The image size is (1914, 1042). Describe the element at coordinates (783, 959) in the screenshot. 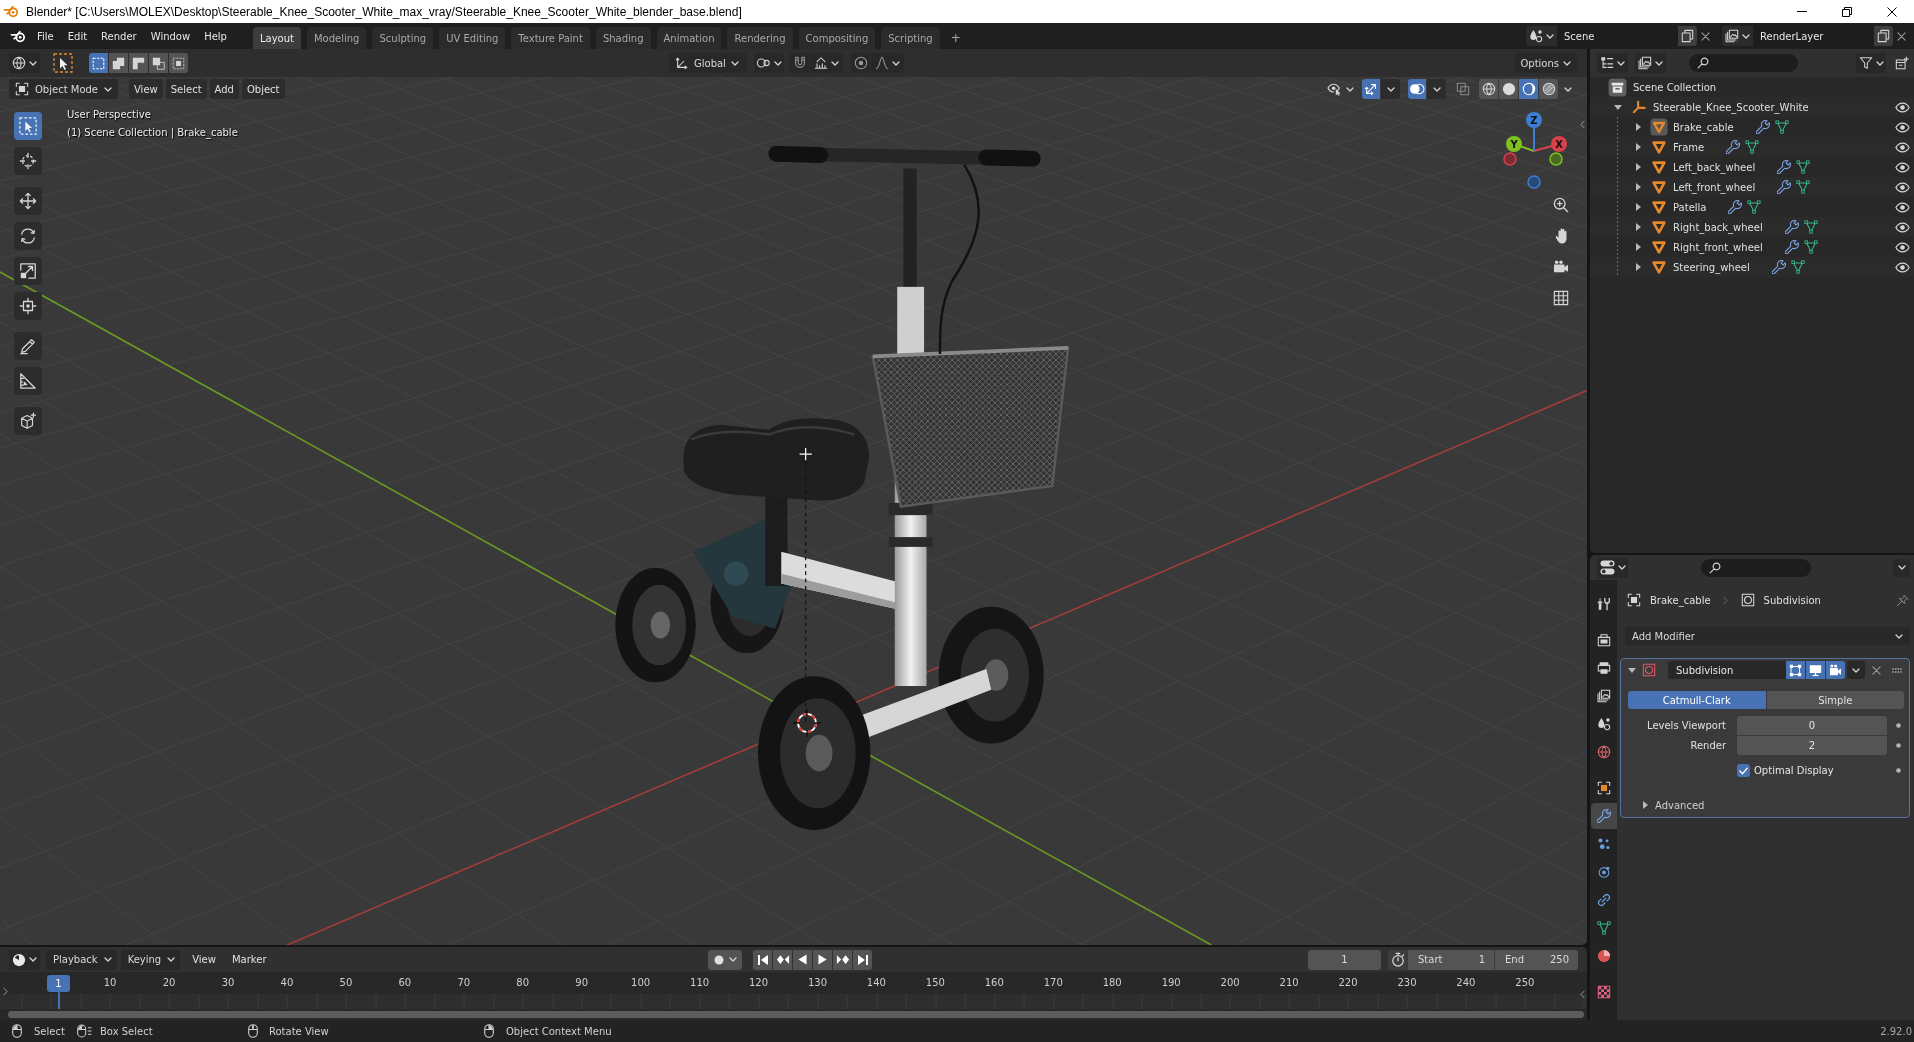

I see `previous-keyframe-button` at that location.